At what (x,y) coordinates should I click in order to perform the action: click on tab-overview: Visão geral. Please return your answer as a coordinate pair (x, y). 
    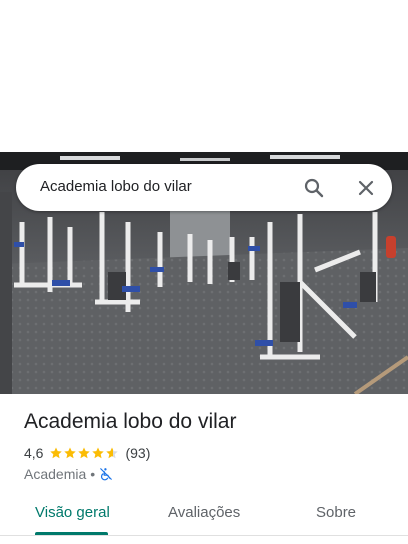
    Looking at the image, I should click on (72, 512).